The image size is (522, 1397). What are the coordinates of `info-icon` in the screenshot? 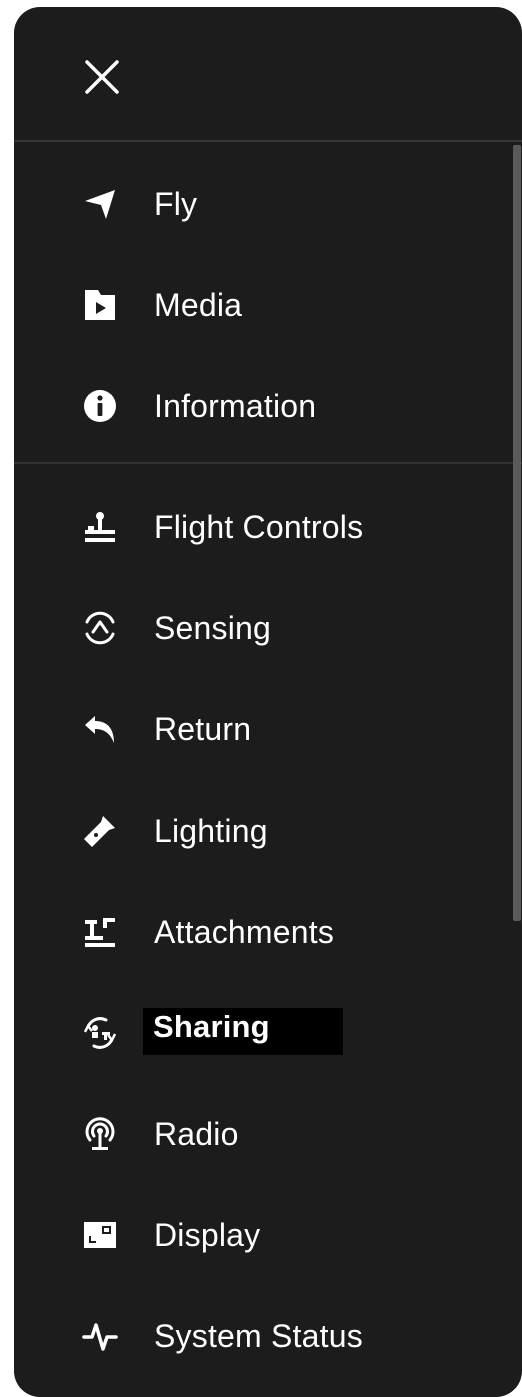 It's located at (100, 406).